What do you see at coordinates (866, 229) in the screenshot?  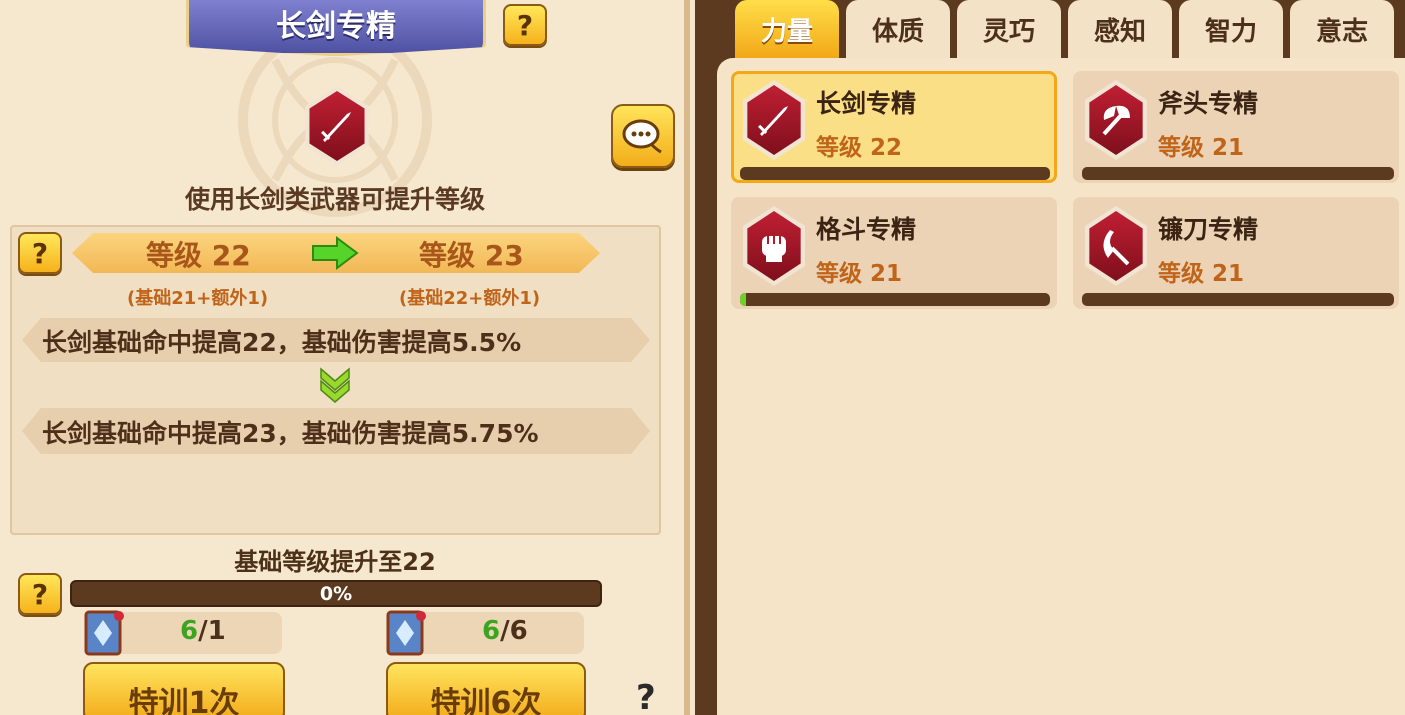 I see `skill-name: 格斗专精` at bounding box center [866, 229].